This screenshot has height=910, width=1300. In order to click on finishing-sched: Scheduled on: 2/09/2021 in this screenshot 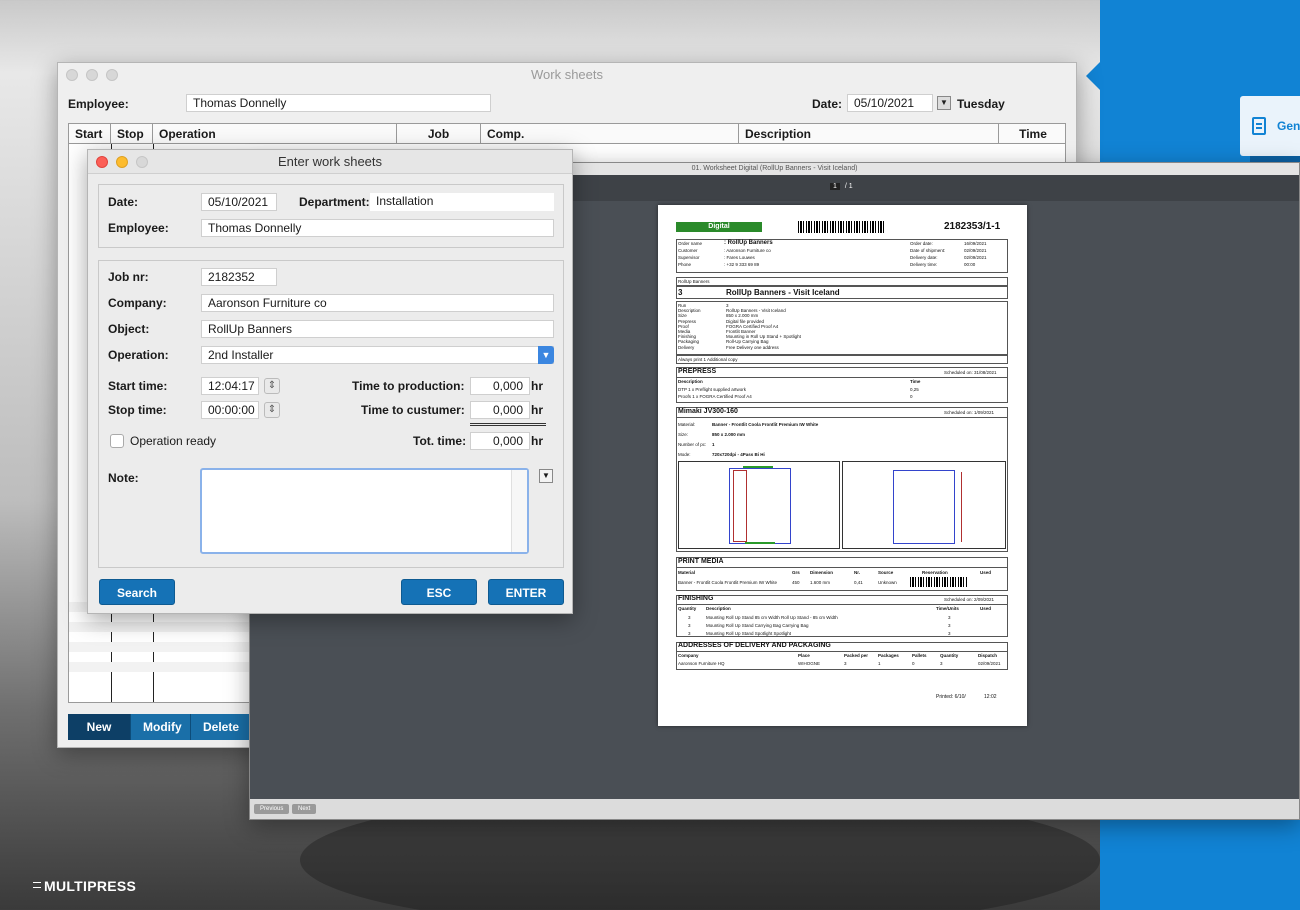, I will do `click(969, 599)`.